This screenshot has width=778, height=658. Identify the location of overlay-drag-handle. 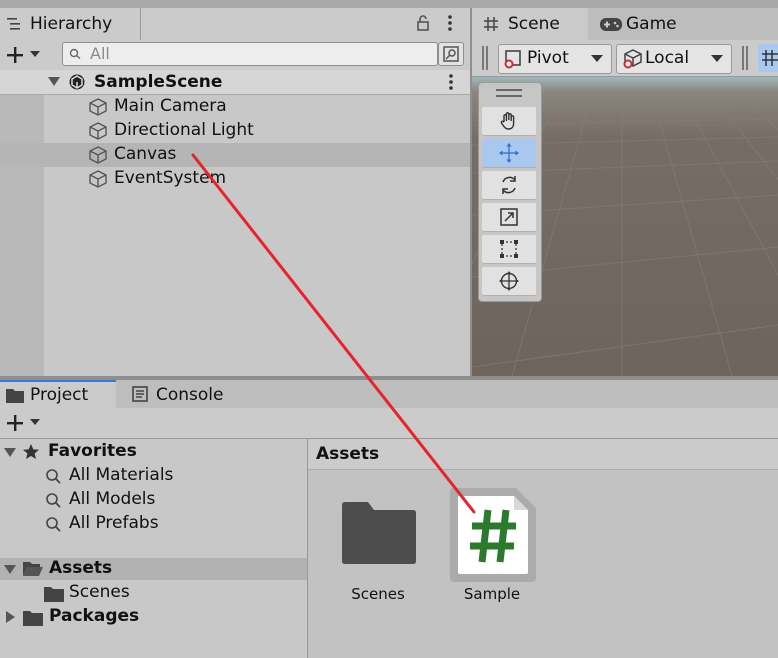
(509, 93).